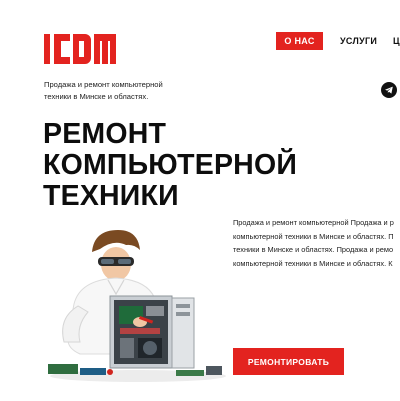 The height and width of the screenshot is (401, 400). I want to click on tagline-line: техники в Минске и областях., so click(96, 96).